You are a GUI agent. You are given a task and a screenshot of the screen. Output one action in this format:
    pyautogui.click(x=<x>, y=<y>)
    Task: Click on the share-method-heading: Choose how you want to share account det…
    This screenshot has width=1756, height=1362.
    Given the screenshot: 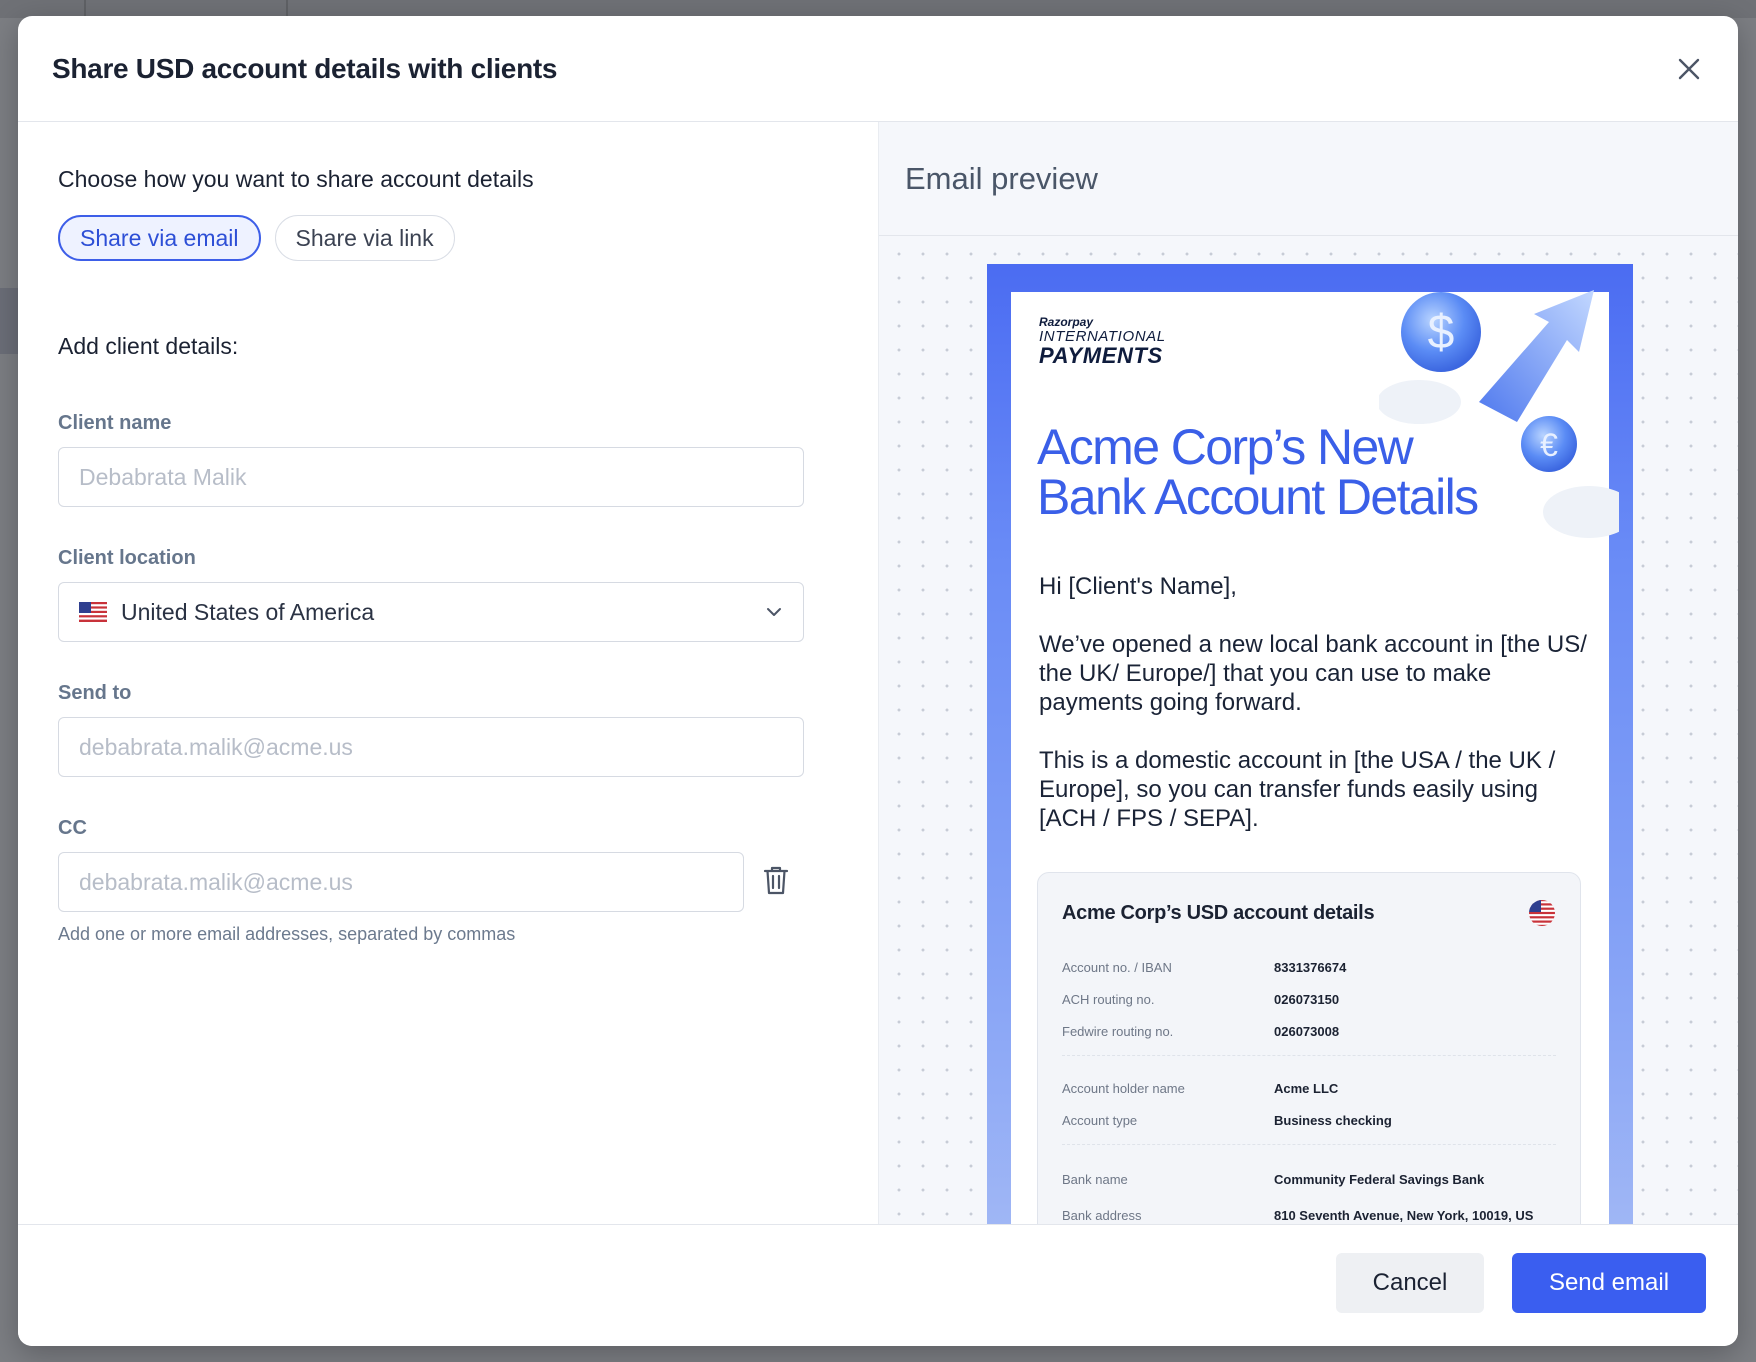 What is the action you would take?
    pyautogui.click(x=296, y=179)
    